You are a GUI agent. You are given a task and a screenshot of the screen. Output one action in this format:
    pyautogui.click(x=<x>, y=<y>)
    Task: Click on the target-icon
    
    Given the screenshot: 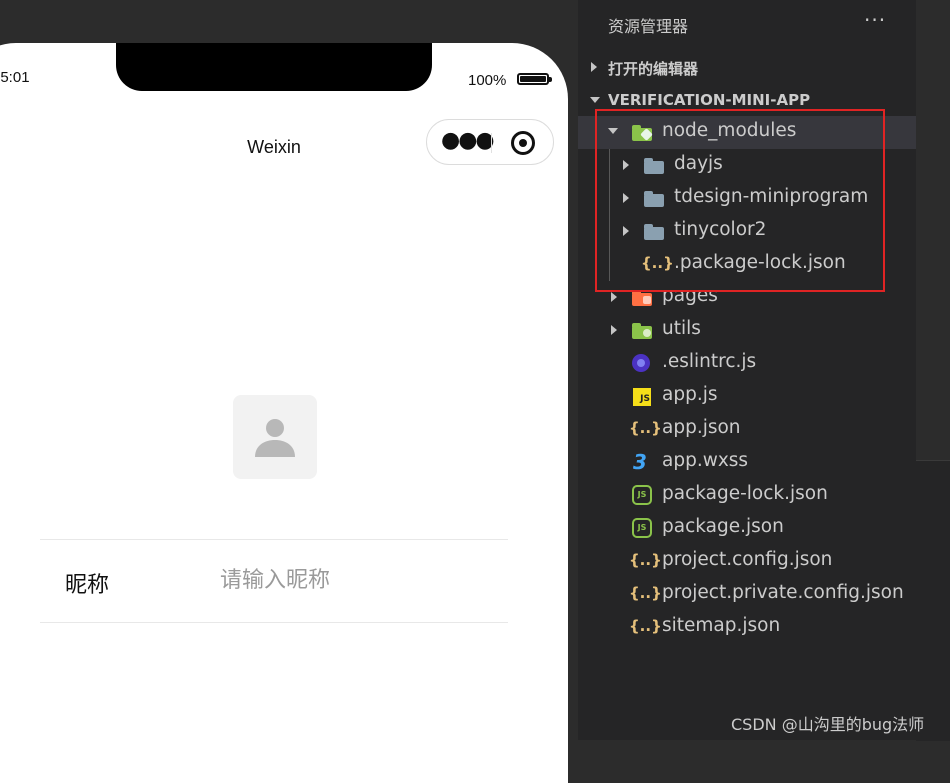 What is the action you would take?
    pyautogui.click(x=523, y=143)
    